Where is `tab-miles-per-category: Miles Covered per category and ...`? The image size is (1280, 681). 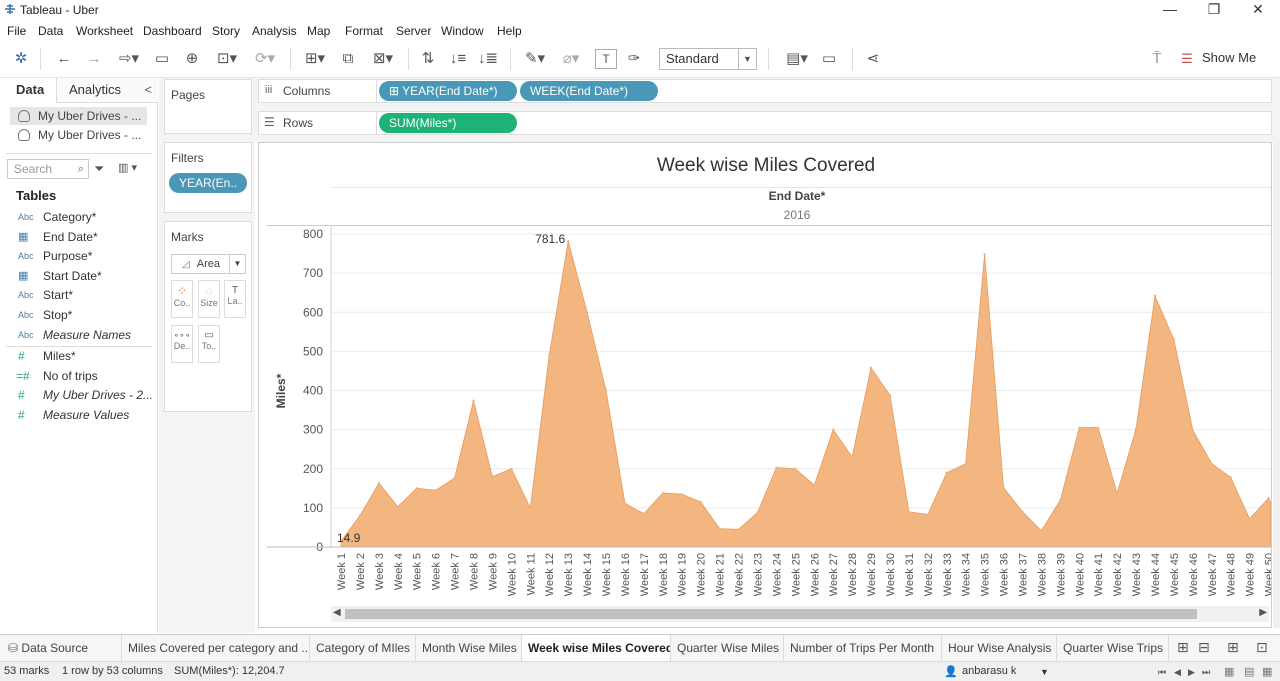
tab-miles-per-category: Miles Covered per category and ... is located at coordinates (216, 648).